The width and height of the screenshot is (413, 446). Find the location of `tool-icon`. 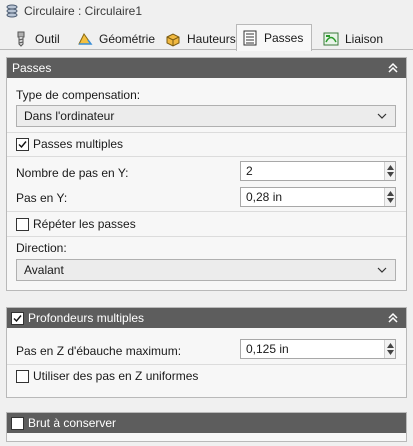

tool-icon is located at coordinates (21, 39).